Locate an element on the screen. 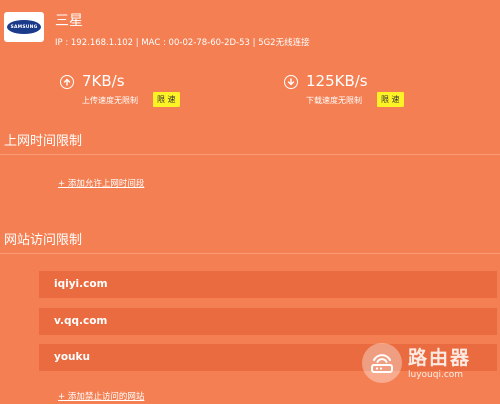 Image resolution: width=500 pixels, height=404 pixels. upload-speed-block: 7KB/s 上传速度无限制 限 速 is located at coordinates (130, 92).